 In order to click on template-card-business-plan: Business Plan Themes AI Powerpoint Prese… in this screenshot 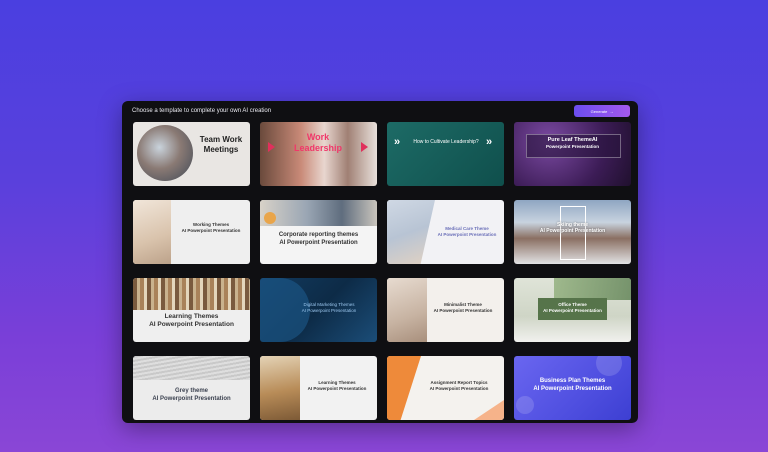, I will do `click(572, 388)`.